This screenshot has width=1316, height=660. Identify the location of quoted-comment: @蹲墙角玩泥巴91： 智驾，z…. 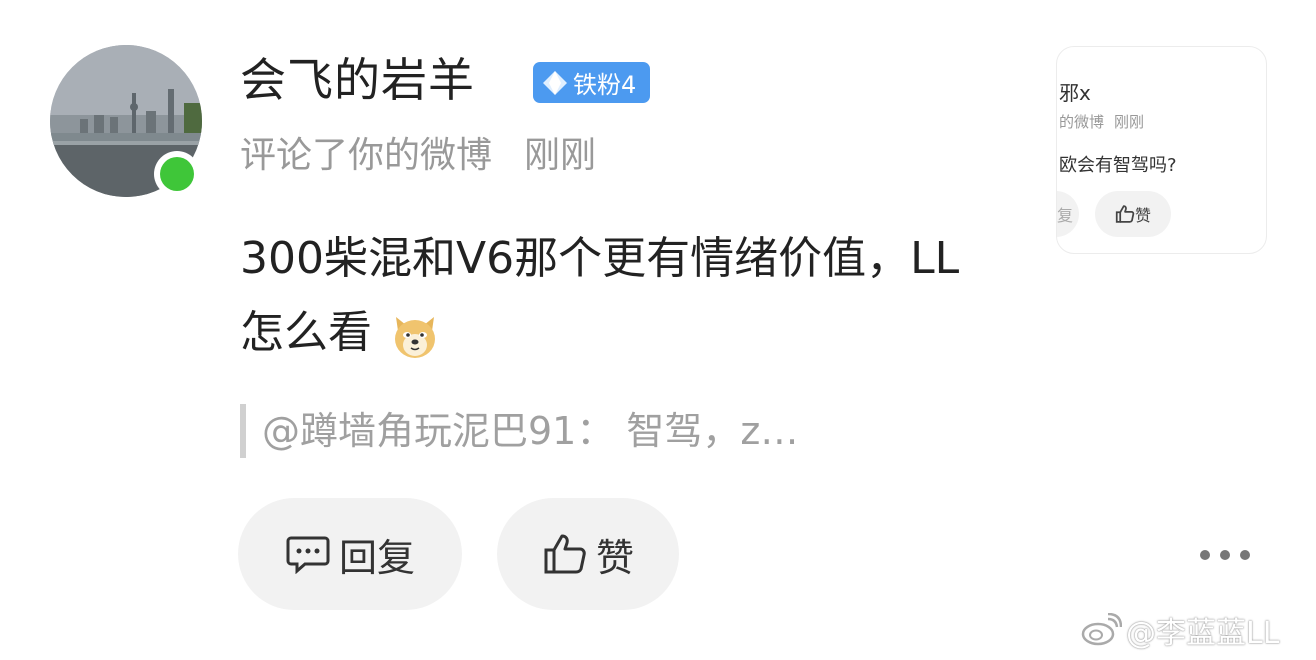
(519, 431).